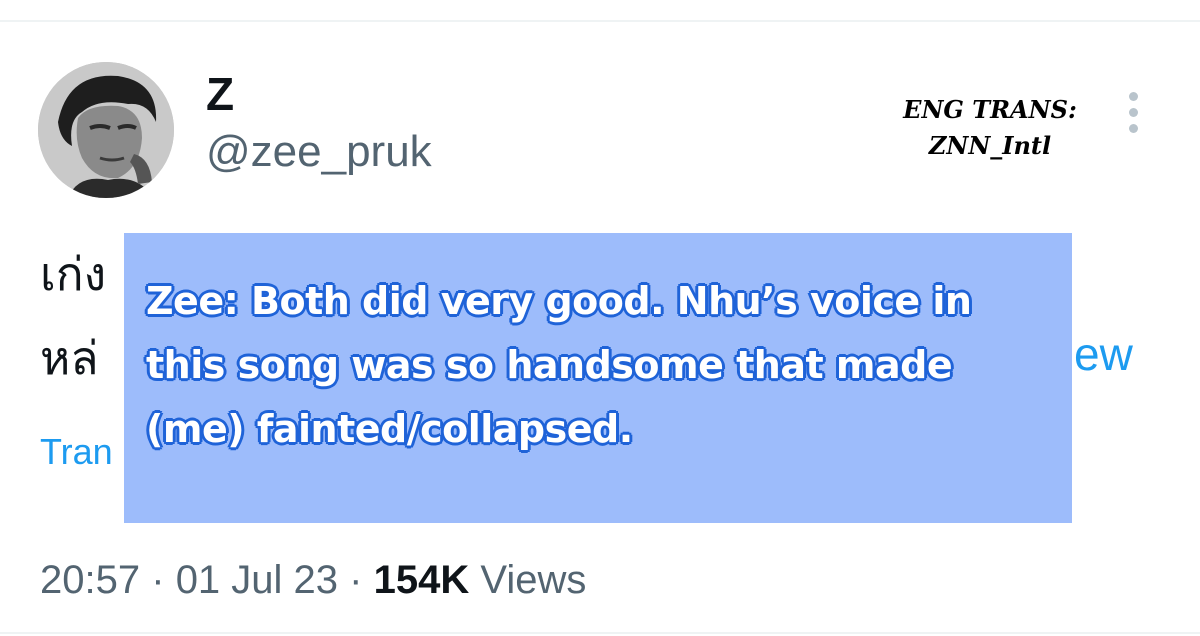 This screenshot has width=1200, height=636. I want to click on tweet-meta-row: 20:57 · 01 Jul 23 · 154K Views, so click(313, 580).